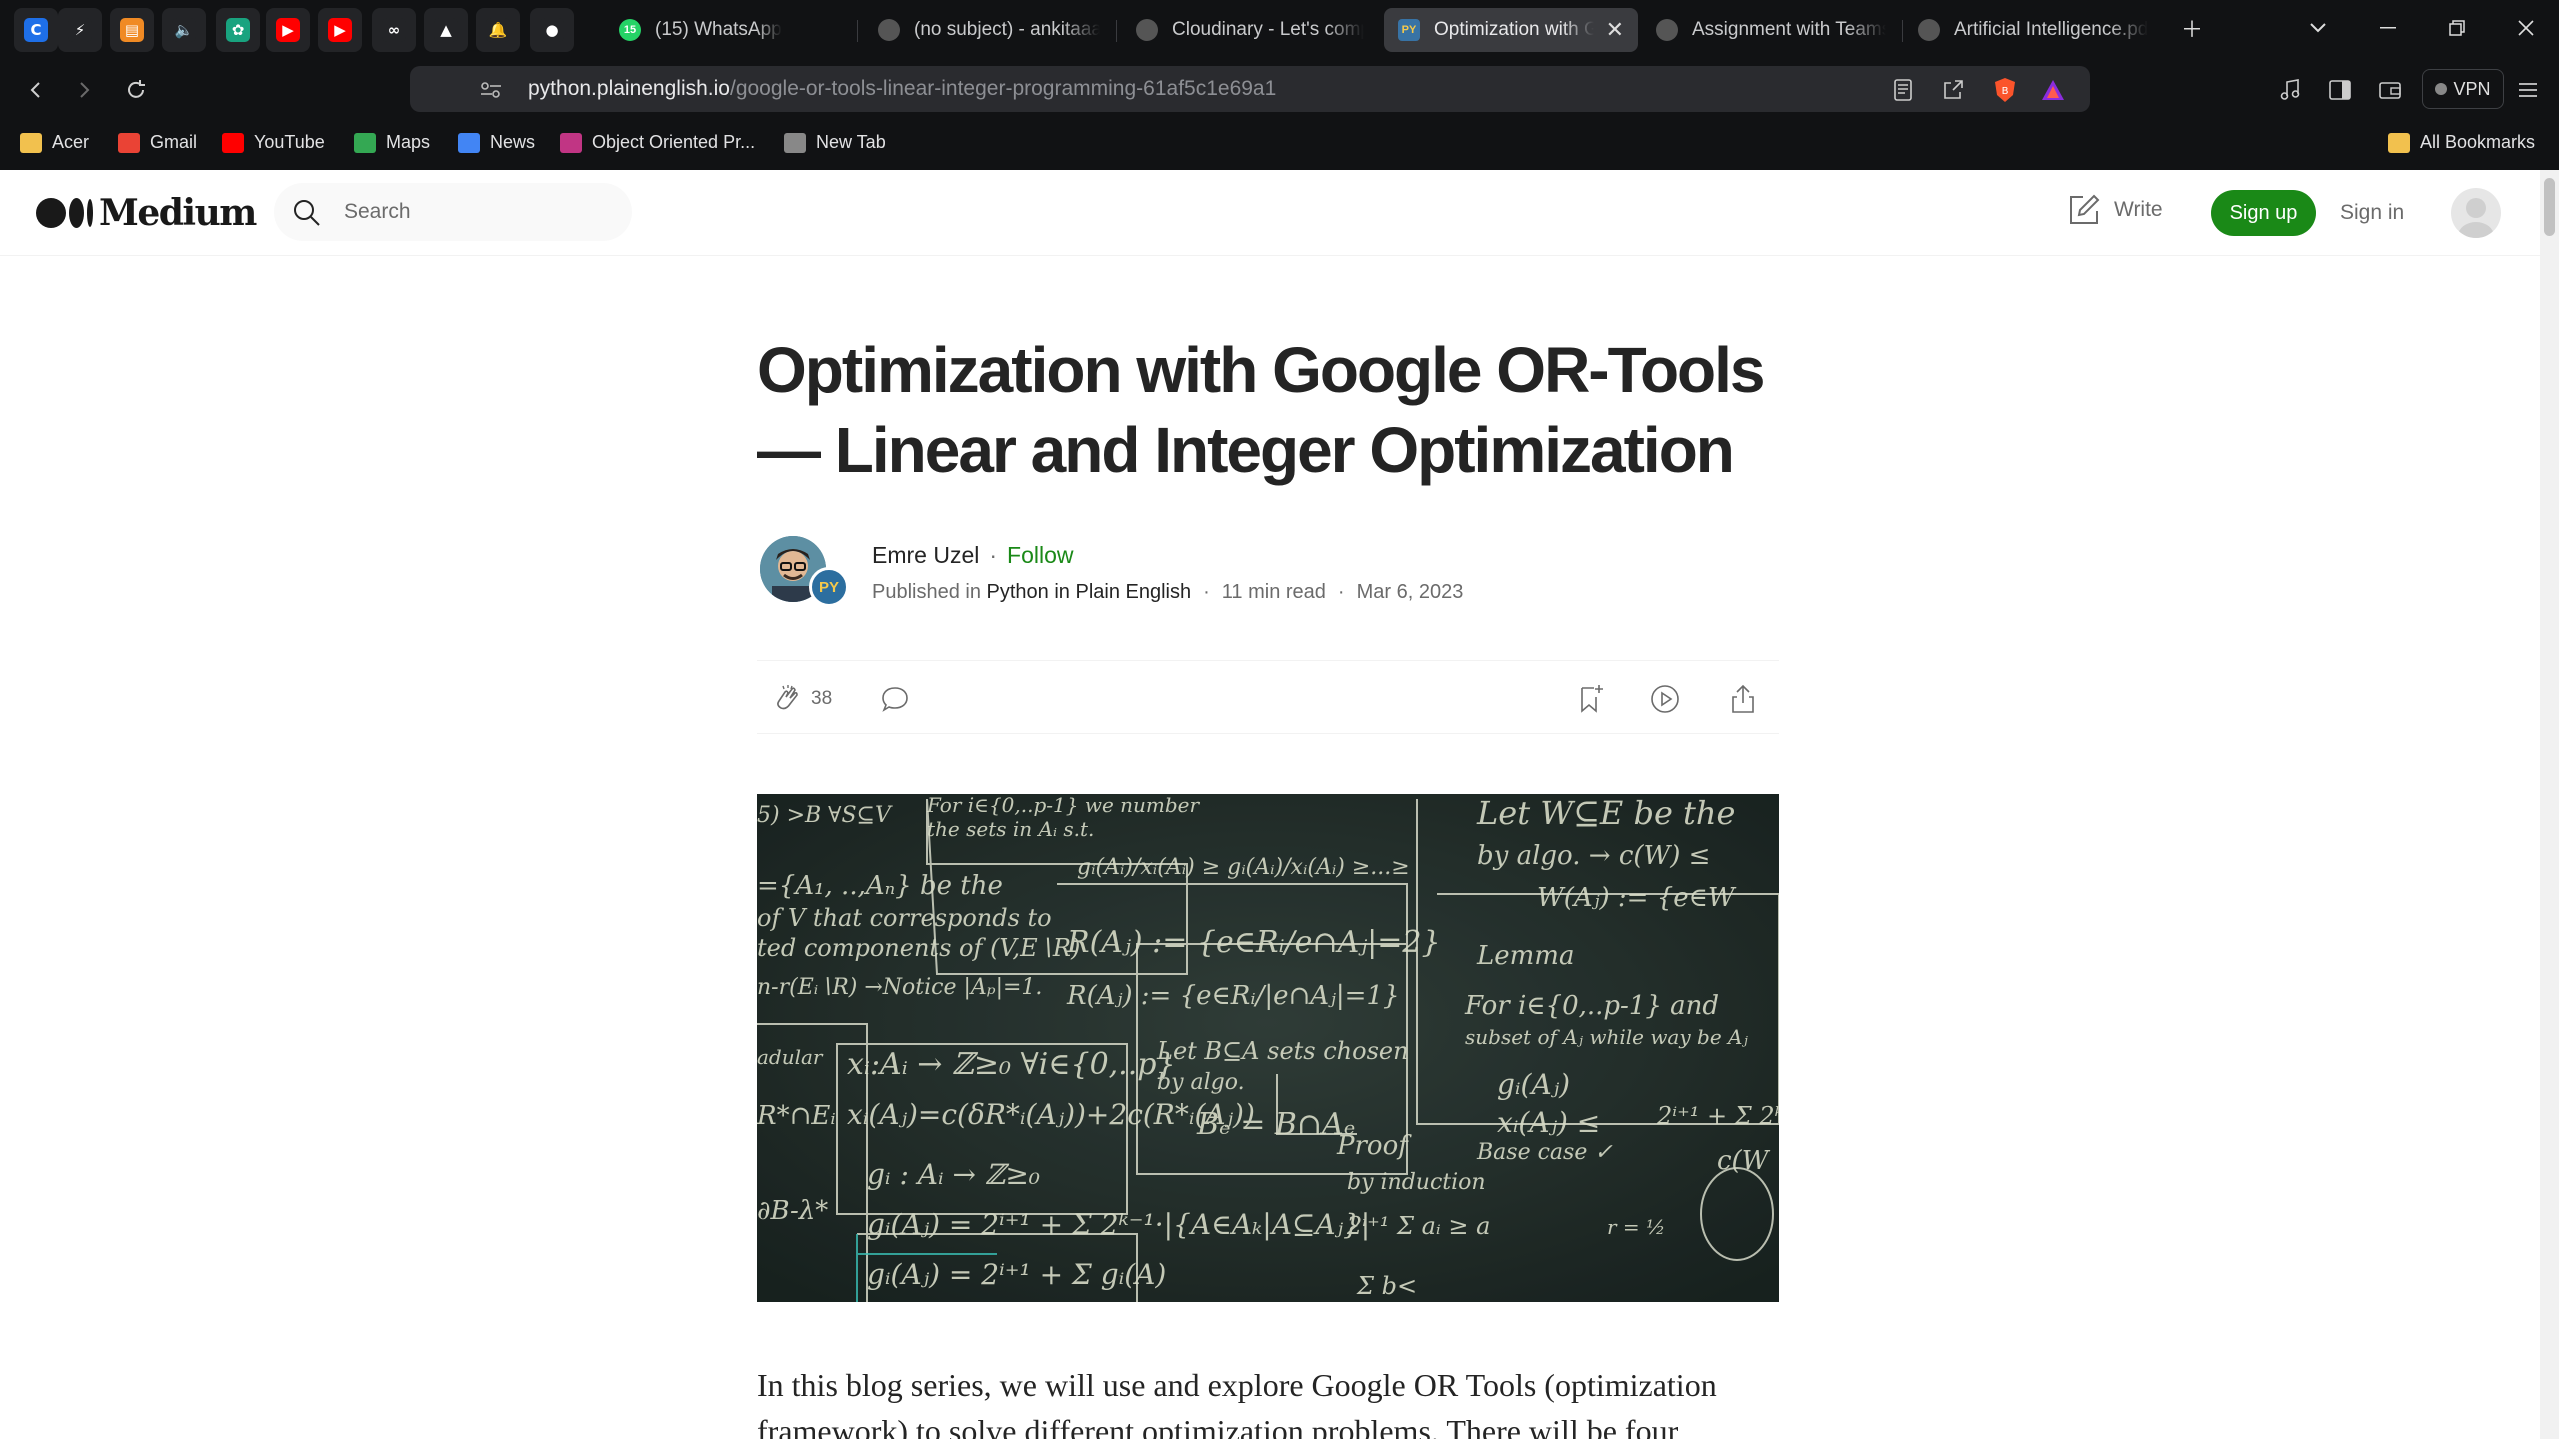  Describe the element at coordinates (491, 90) in the screenshot. I see `site-settings-icon` at that location.